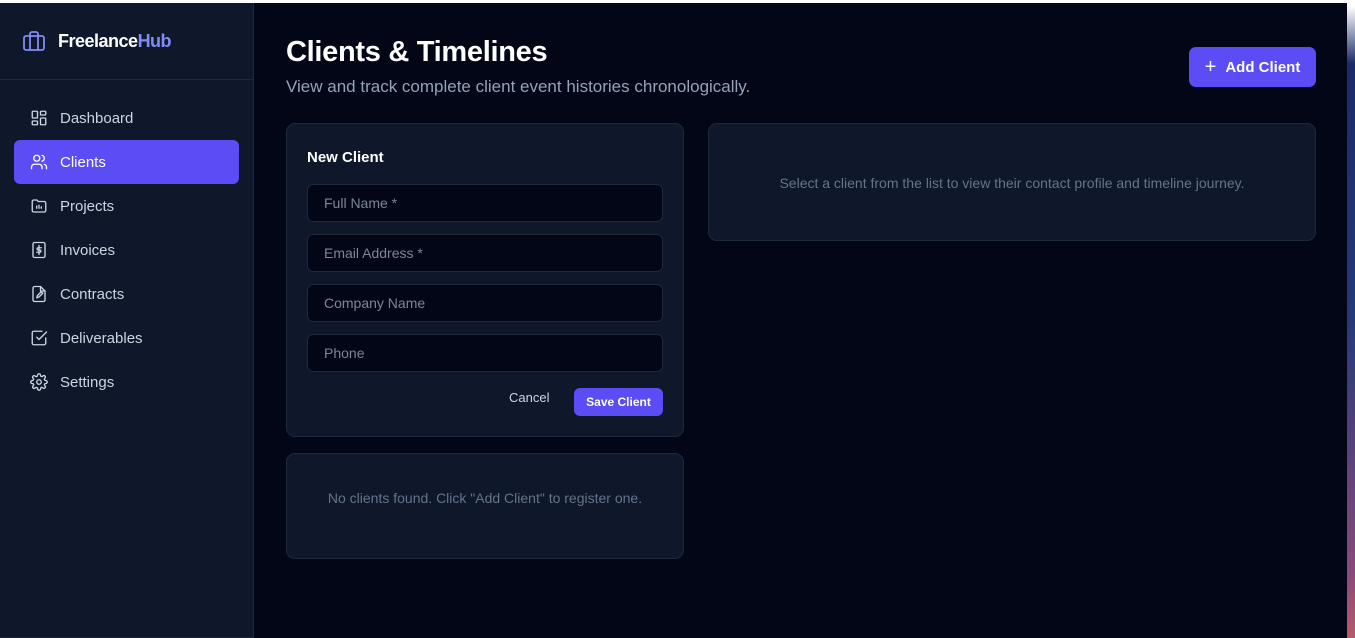 Image resolution: width=1355 pixels, height=638 pixels. I want to click on sidebar-item-settings: Settings, so click(126, 382).